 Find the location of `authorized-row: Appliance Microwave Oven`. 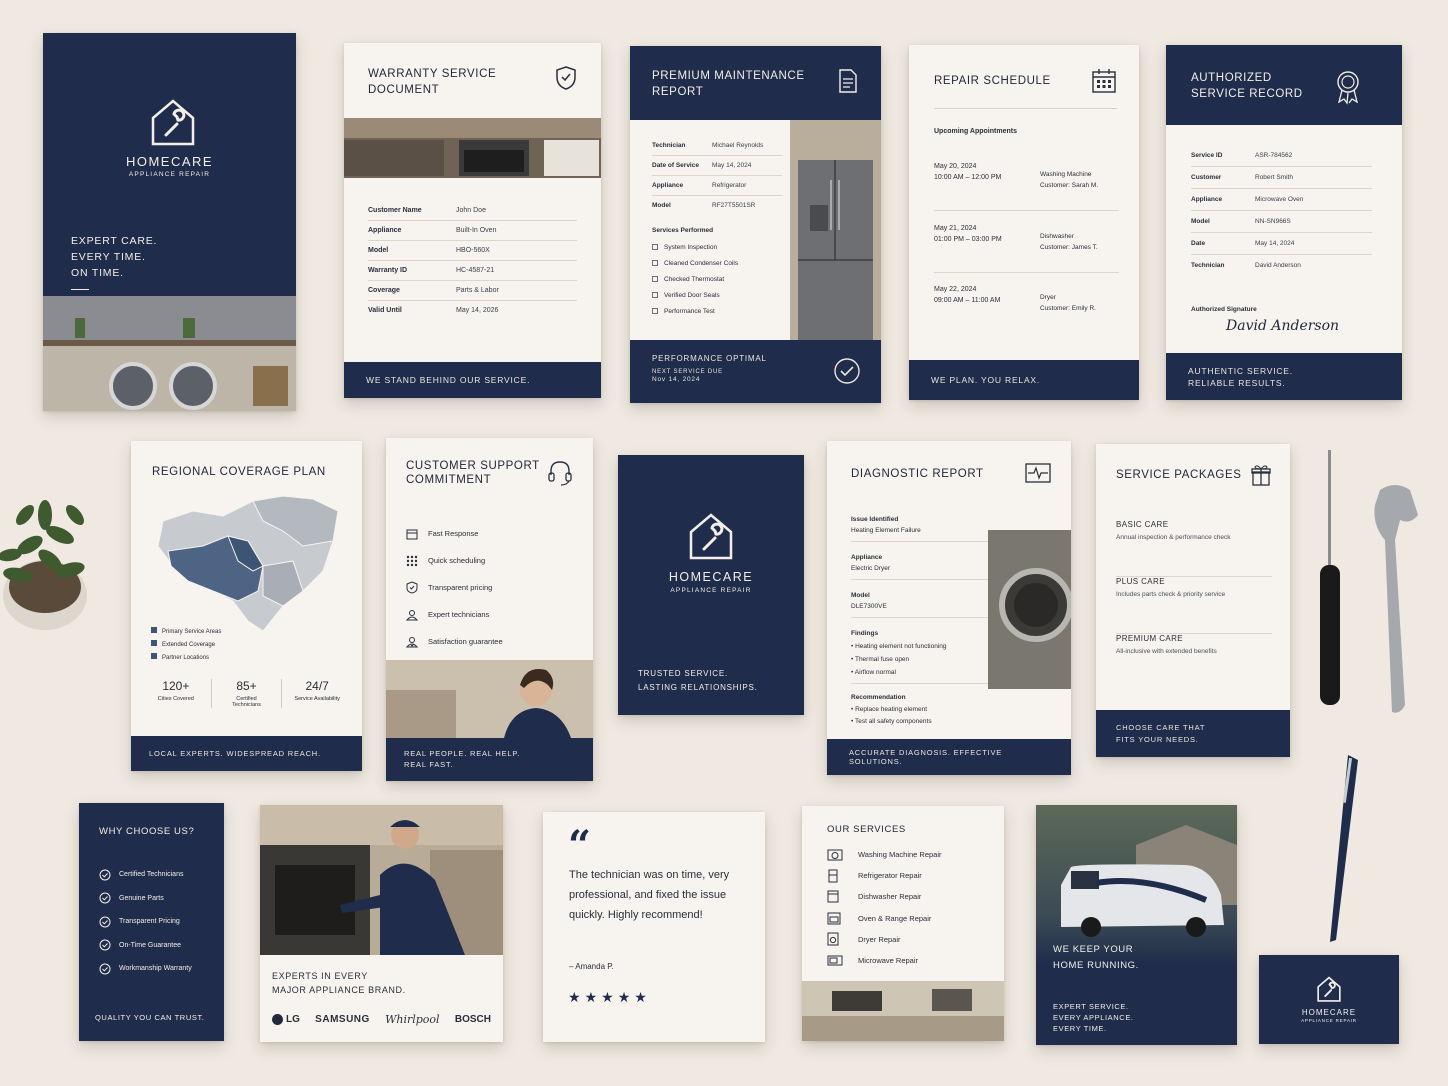

authorized-row: Appliance Microwave Oven is located at coordinates (1281, 200).